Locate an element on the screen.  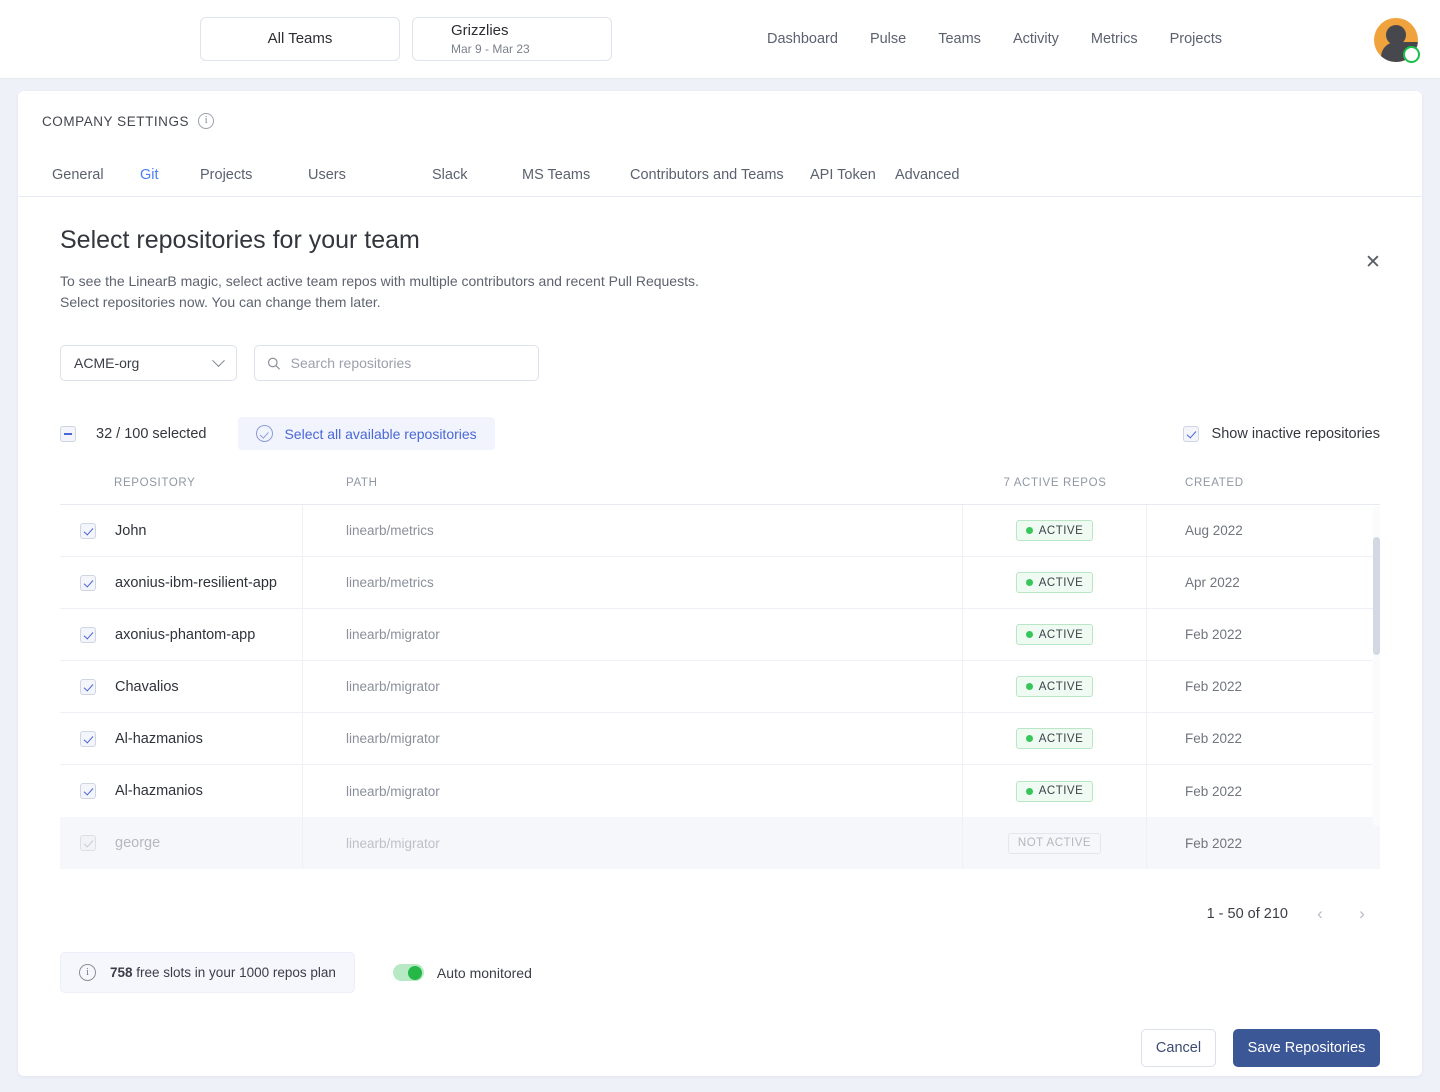
cancel-button: Cancel is located at coordinates (1178, 1048).